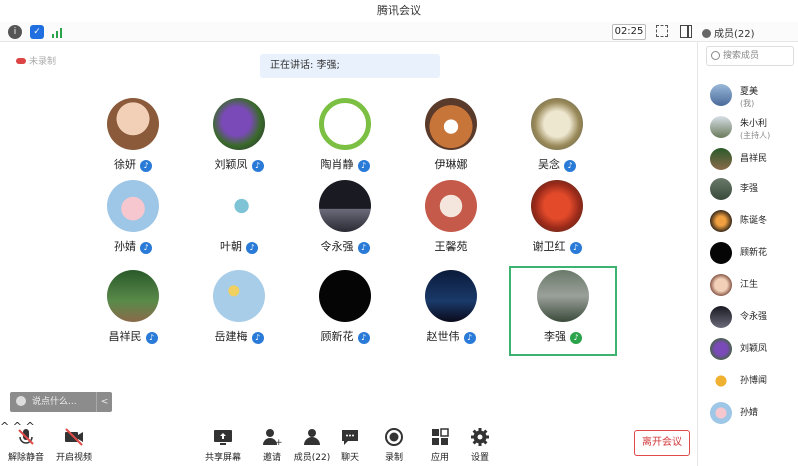  What do you see at coordinates (728, 32) in the screenshot?
I see `members-header: 成员(22)` at bounding box center [728, 32].